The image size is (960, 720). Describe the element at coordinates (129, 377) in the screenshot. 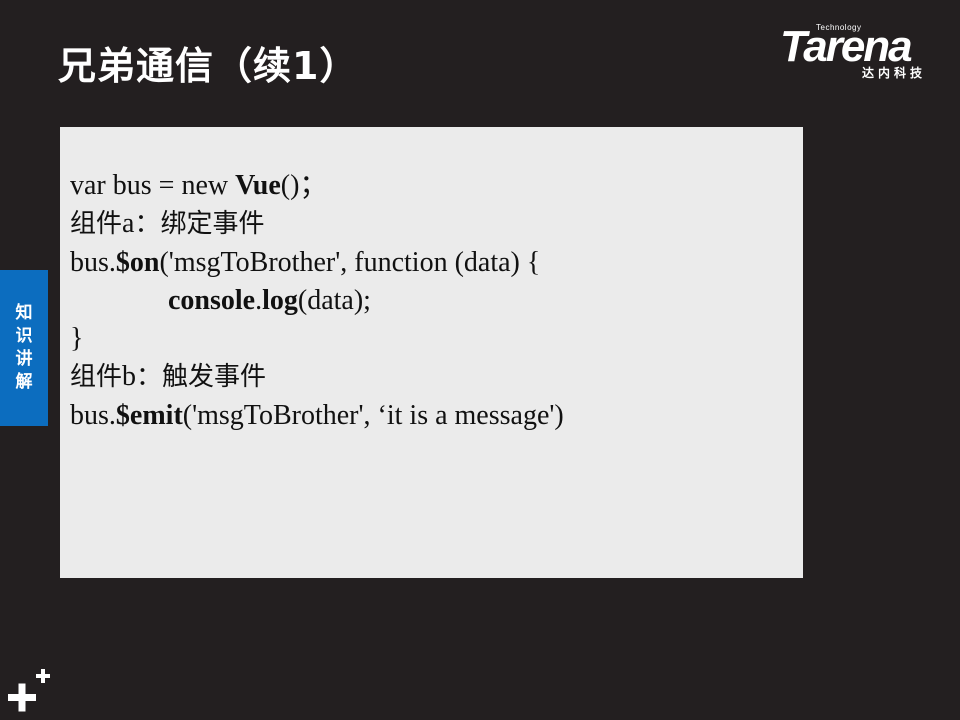

I see `code-text: b` at that location.